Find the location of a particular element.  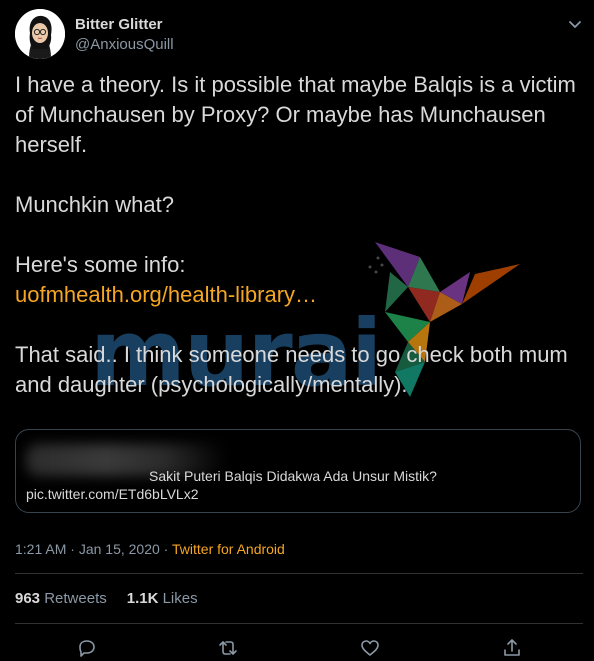

avatar is located at coordinates (40, 34).